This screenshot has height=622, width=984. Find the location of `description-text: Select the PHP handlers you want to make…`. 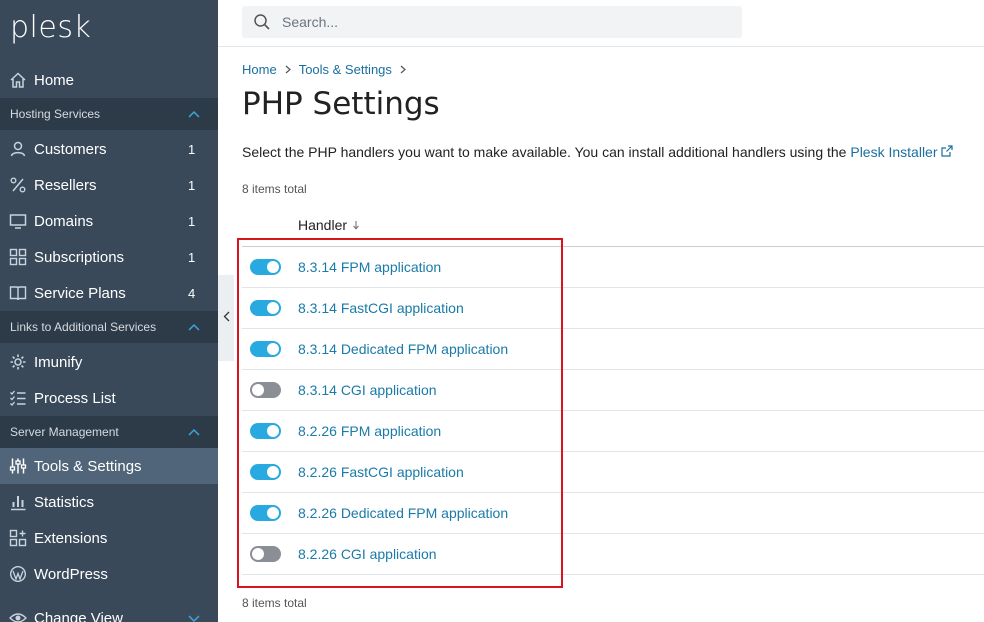

description-text: Select the PHP handlers you want to make… is located at coordinates (546, 152).